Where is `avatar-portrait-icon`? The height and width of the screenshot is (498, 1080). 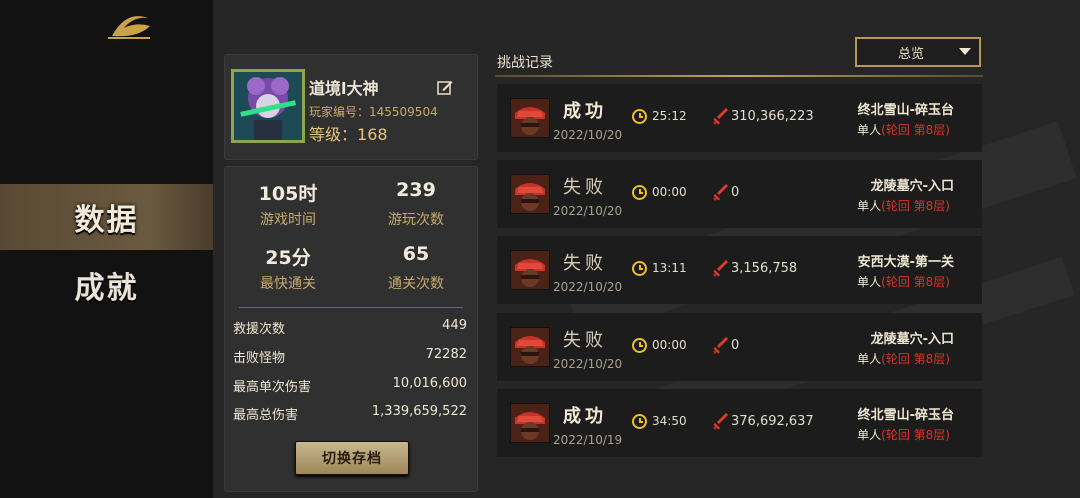 avatar-portrait-icon is located at coordinates (268, 106).